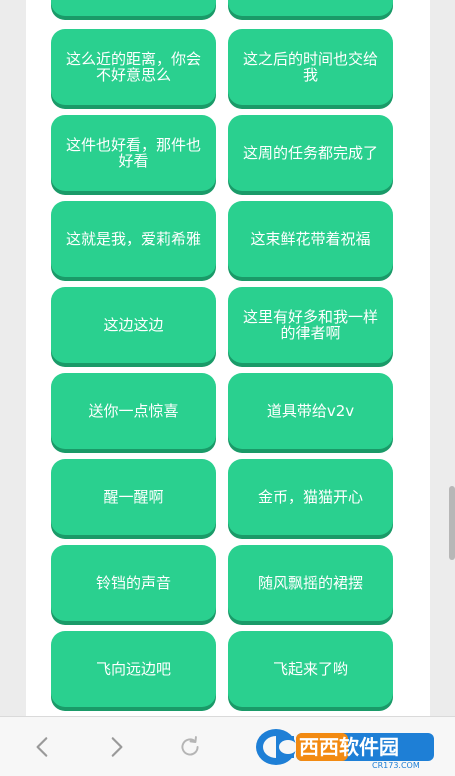  What do you see at coordinates (133, 153) in the screenshot?
I see `voice-button: 这件也好看，那件也好看` at bounding box center [133, 153].